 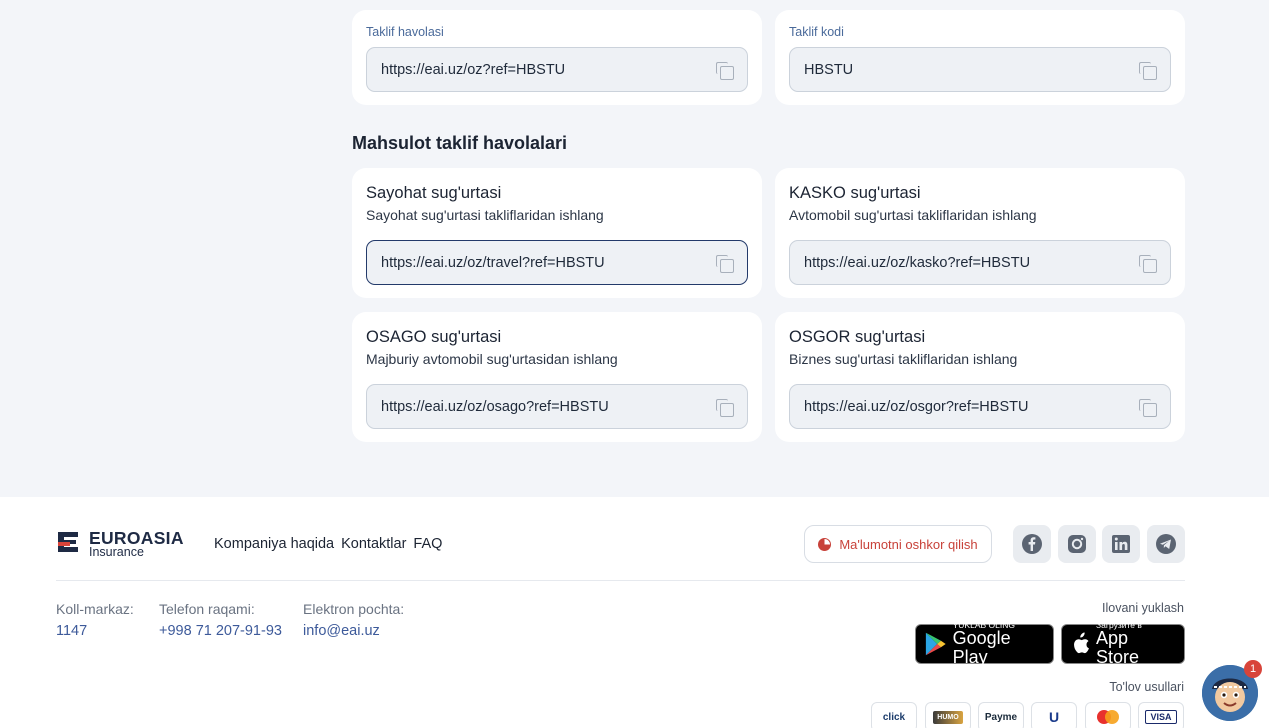 I want to click on product-link-field: https://eai.uz/oz/osgor?ref=HBSTU, so click(x=980, y=406).